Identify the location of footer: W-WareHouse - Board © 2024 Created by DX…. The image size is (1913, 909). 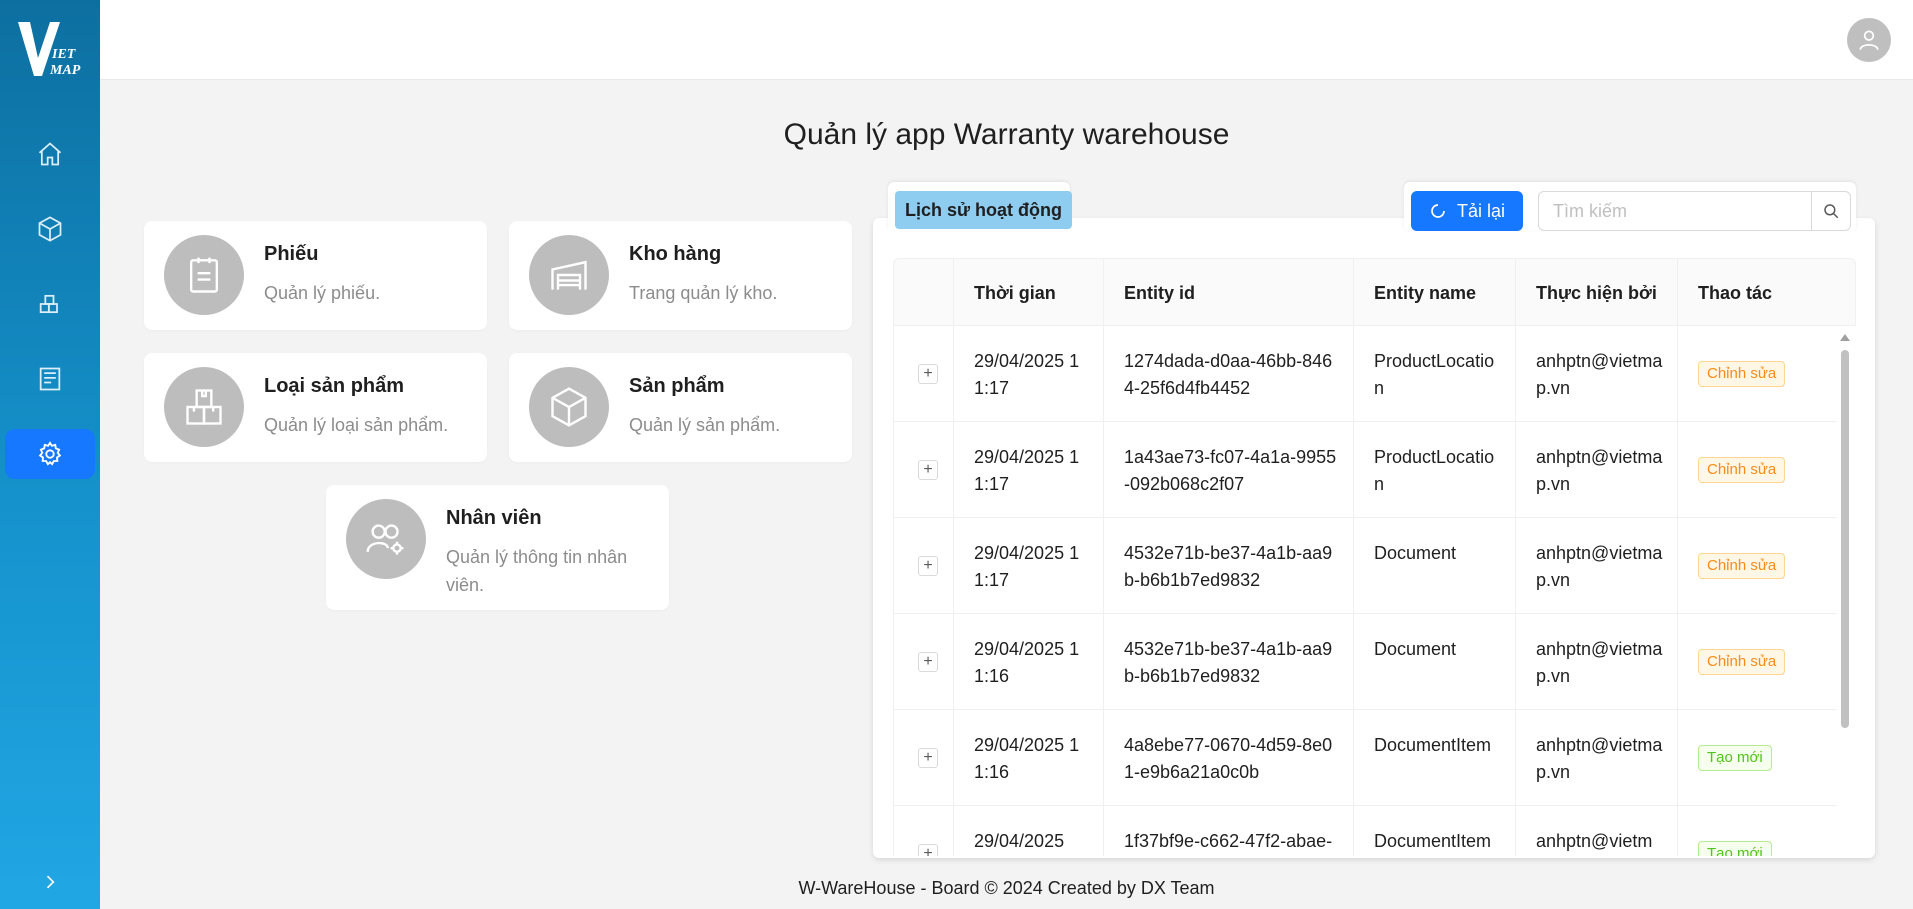
(1006, 888).